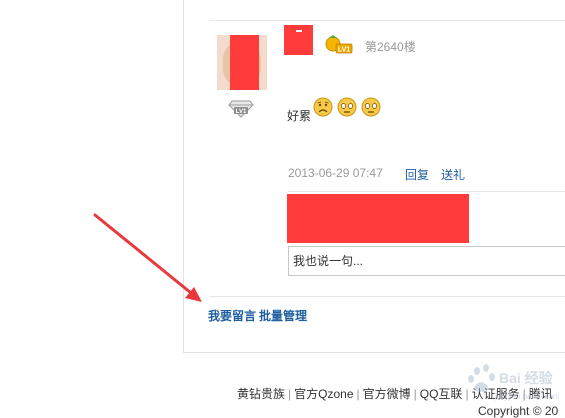 Image resolution: width=565 pixels, height=418 pixels. What do you see at coordinates (417, 174) in the screenshot?
I see `reply-link: 回复` at bounding box center [417, 174].